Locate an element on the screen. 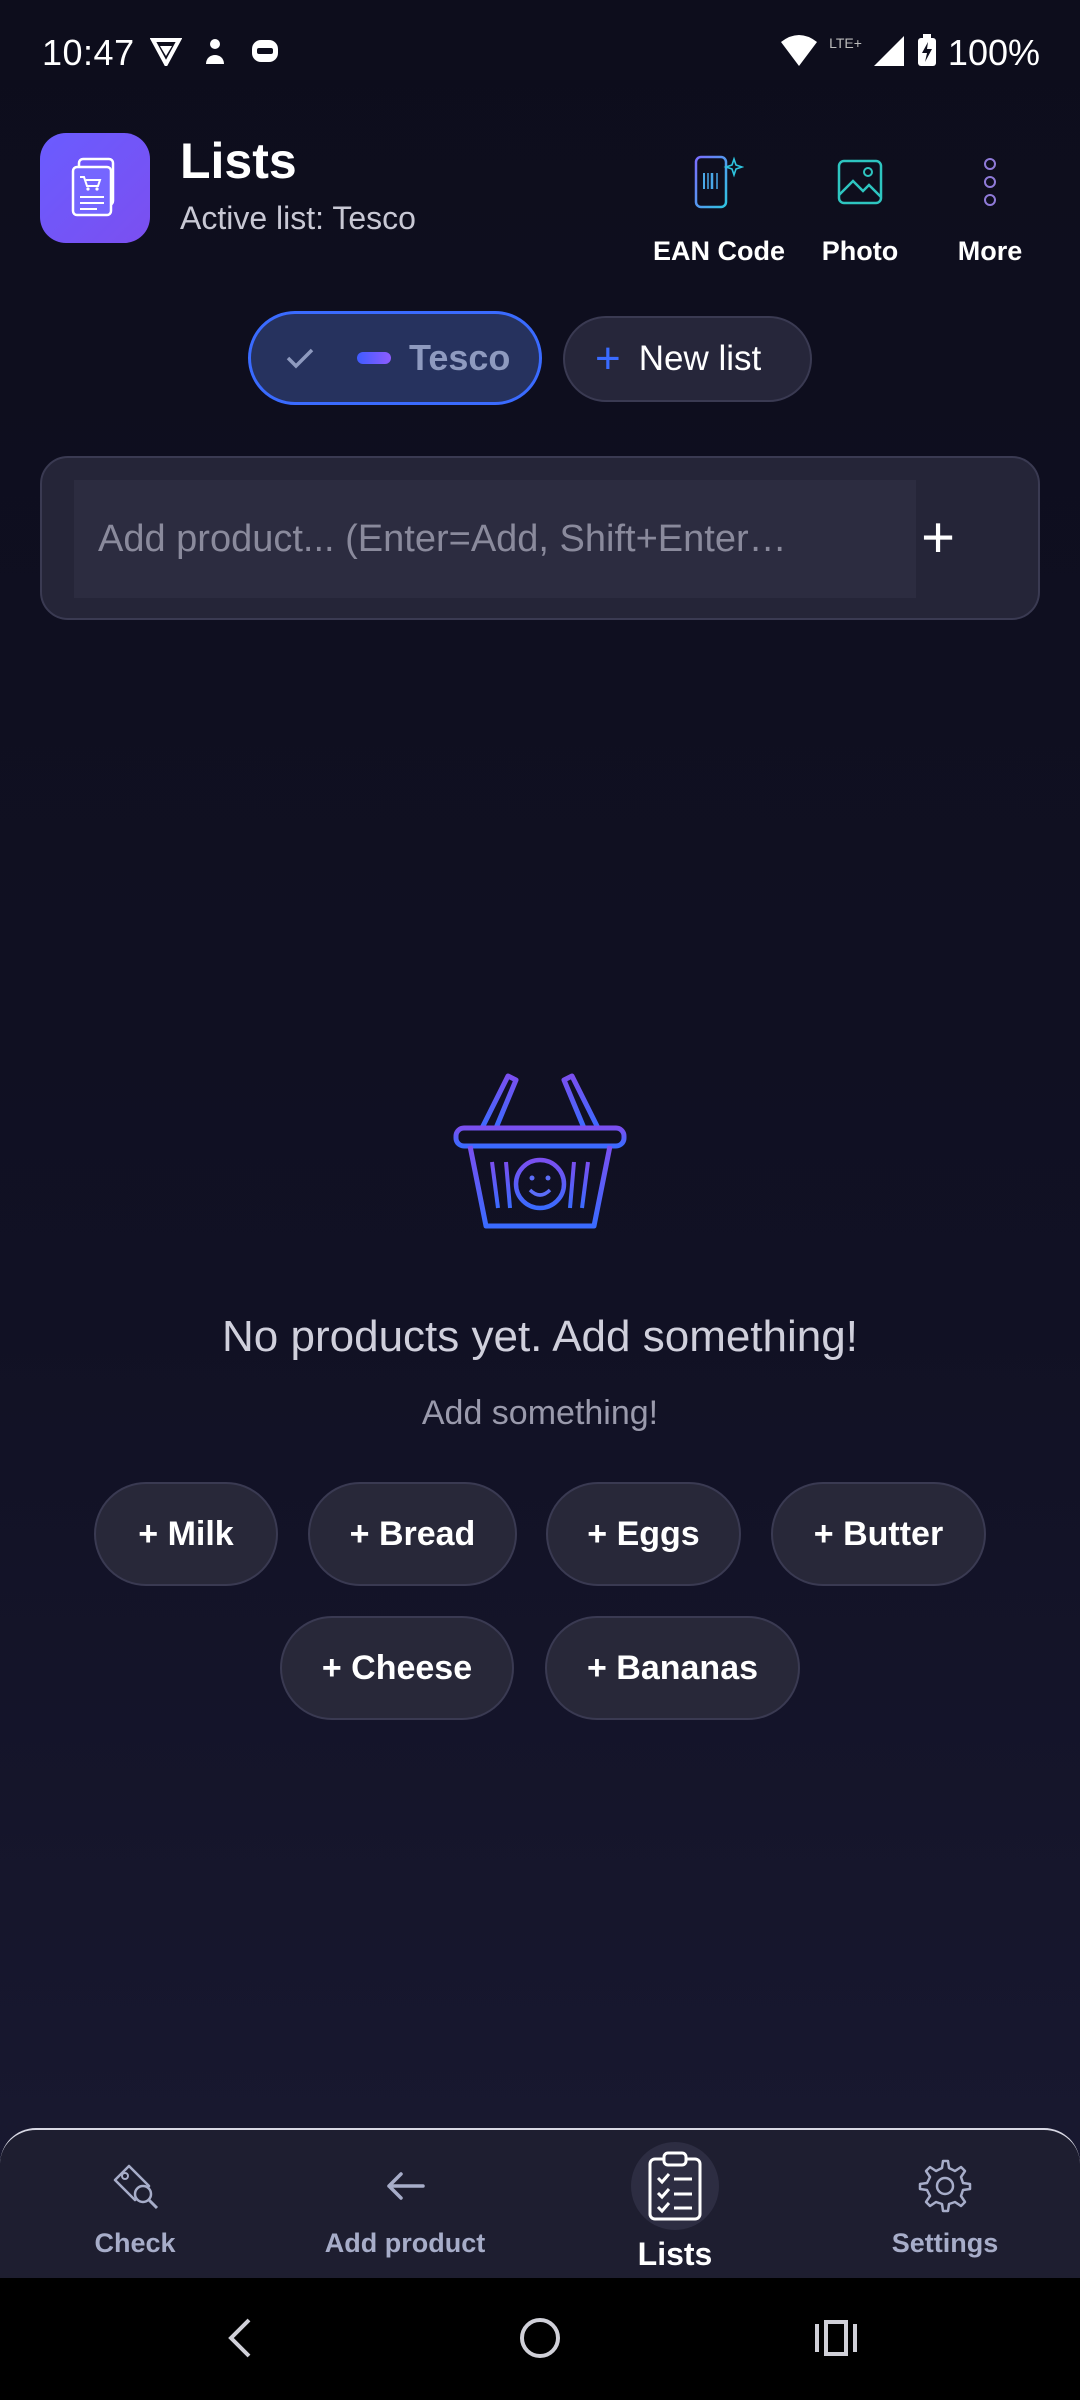  status-right: LTE+ 100% is located at coordinates (909, 53).